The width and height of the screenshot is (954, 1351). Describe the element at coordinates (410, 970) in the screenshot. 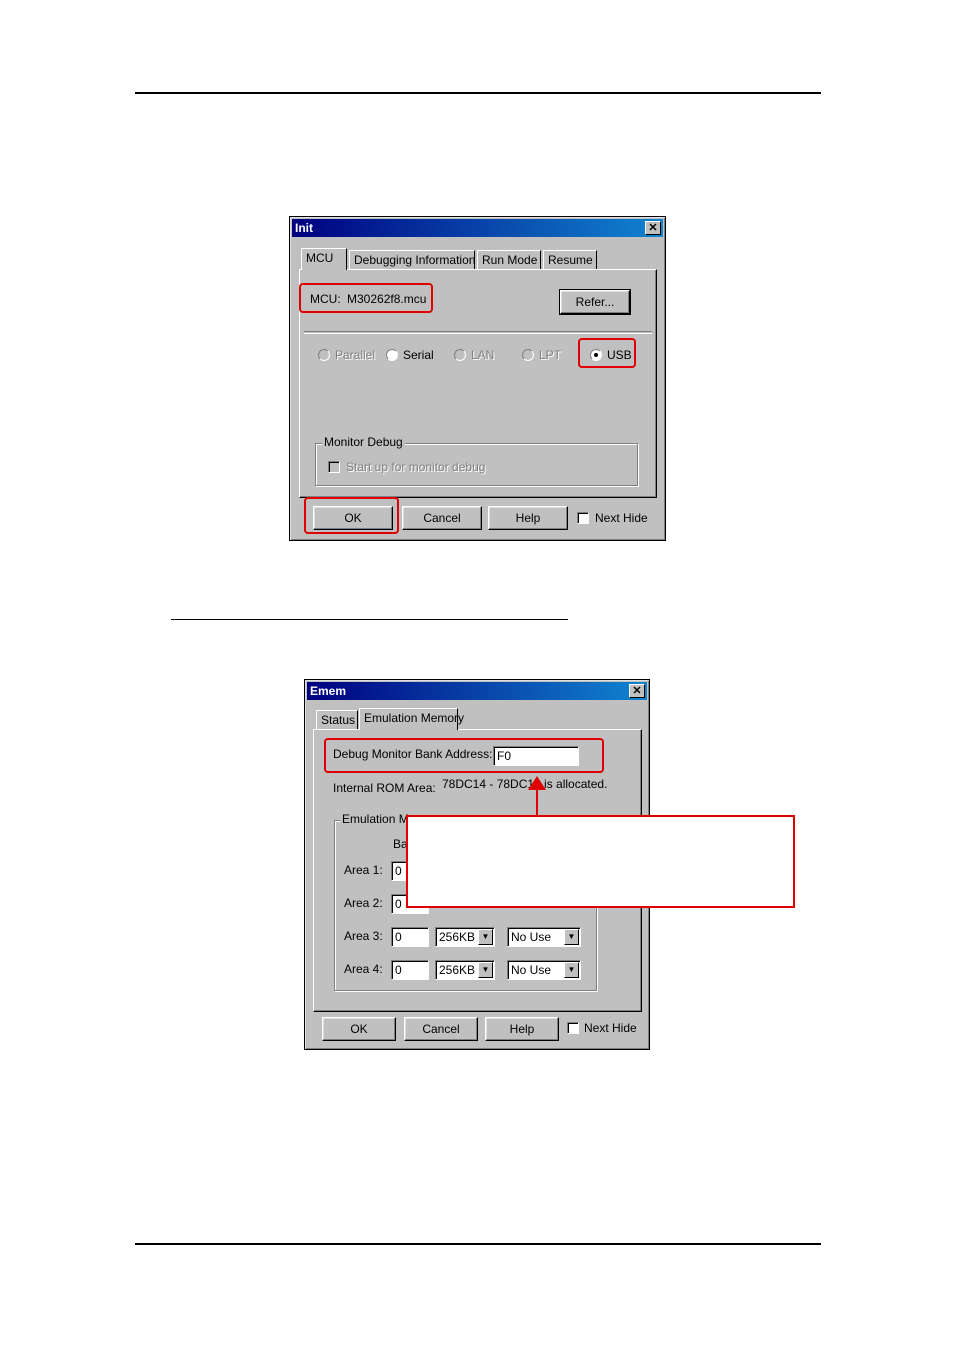

I see `area-4-bank-input: 0` at that location.